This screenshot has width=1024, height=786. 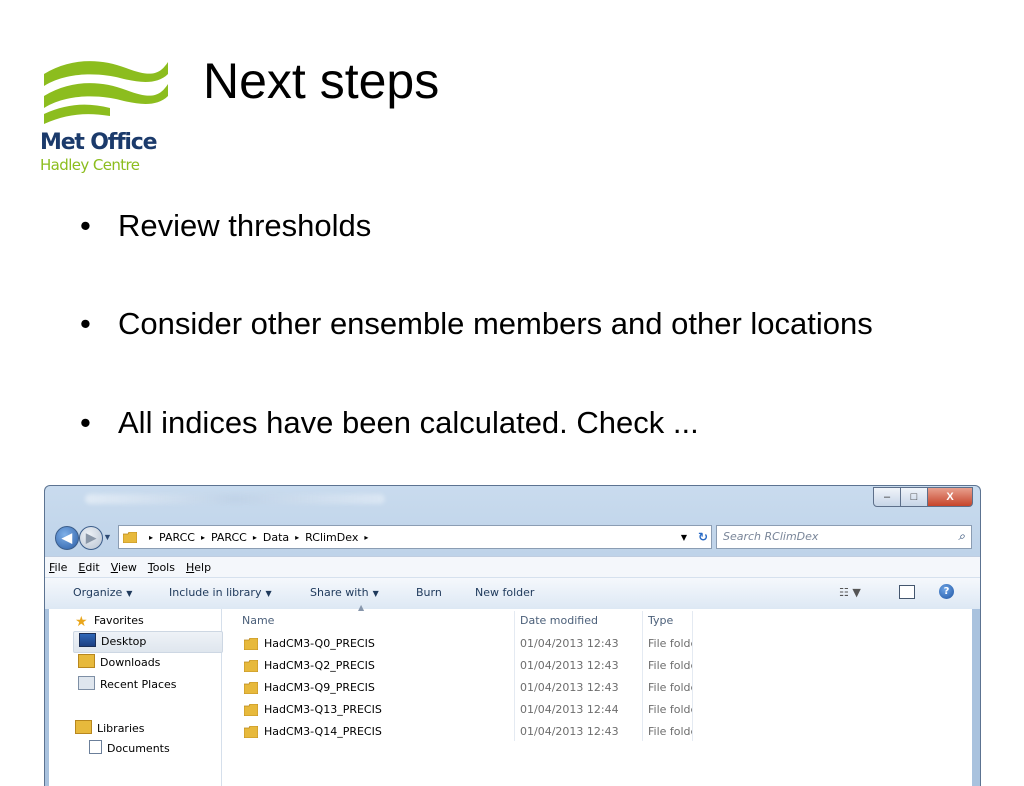 What do you see at coordinates (235, 499) in the screenshot?
I see `title-bar` at bounding box center [235, 499].